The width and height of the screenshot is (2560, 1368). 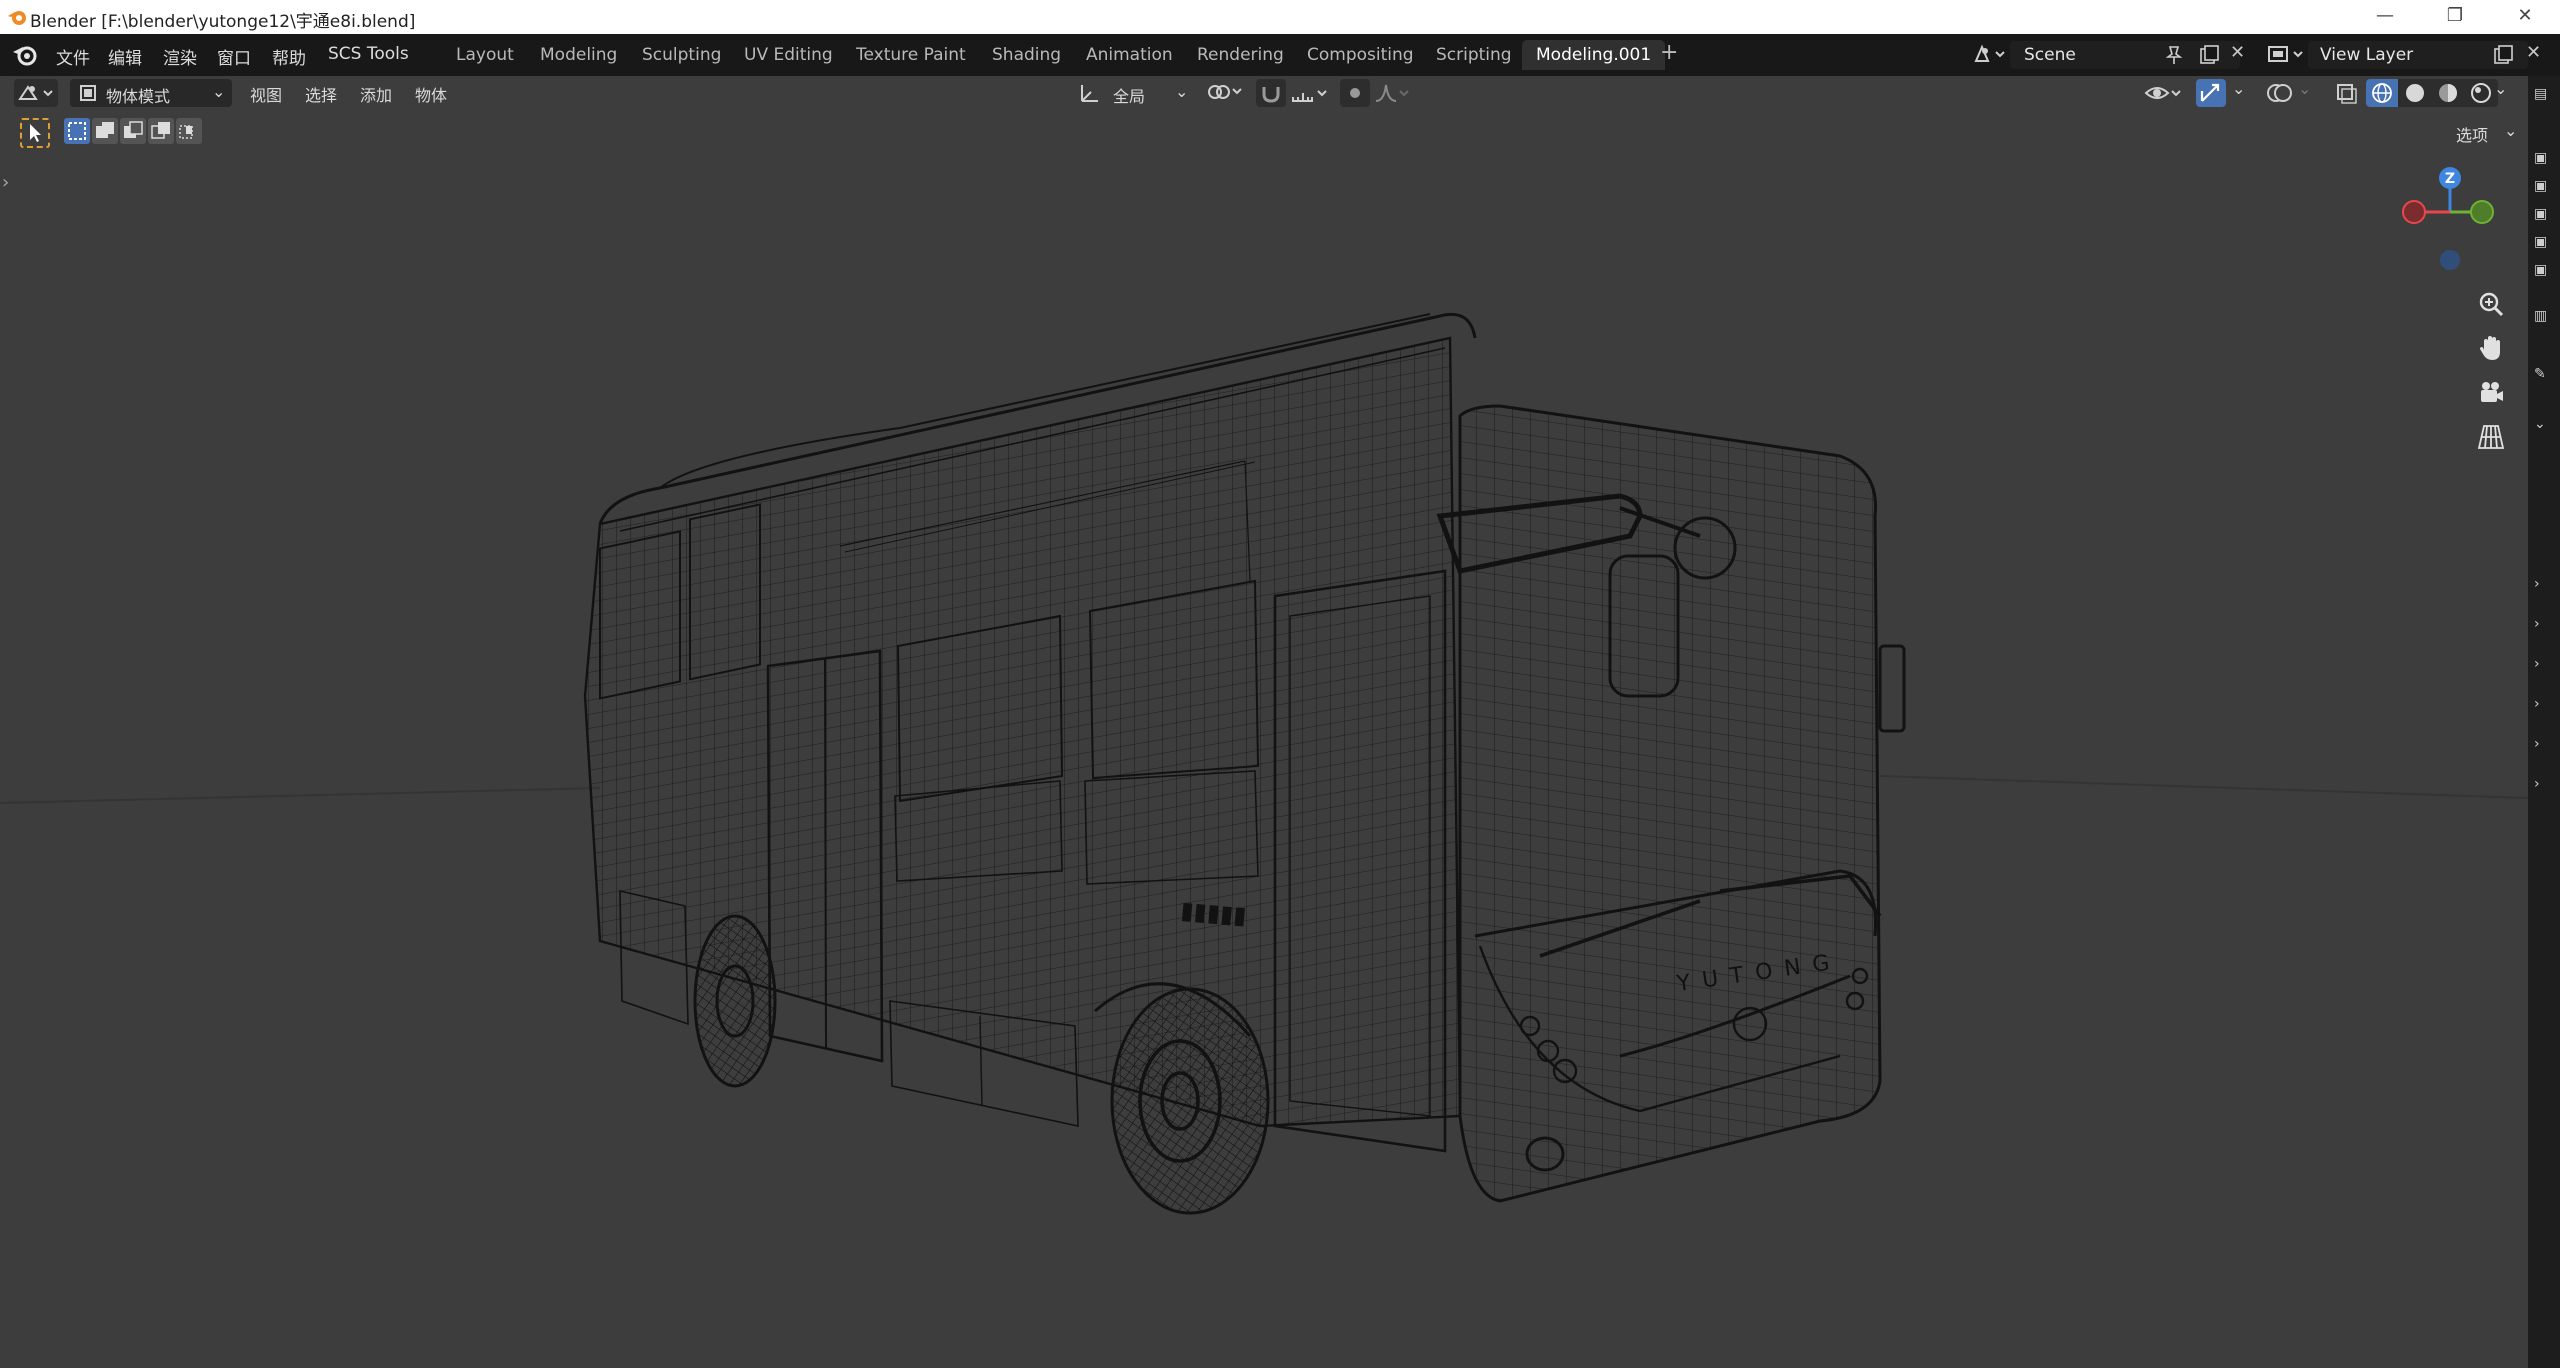 What do you see at coordinates (161, 131) in the screenshot?
I see `select-mode-difference` at bounding box center [161, 131].